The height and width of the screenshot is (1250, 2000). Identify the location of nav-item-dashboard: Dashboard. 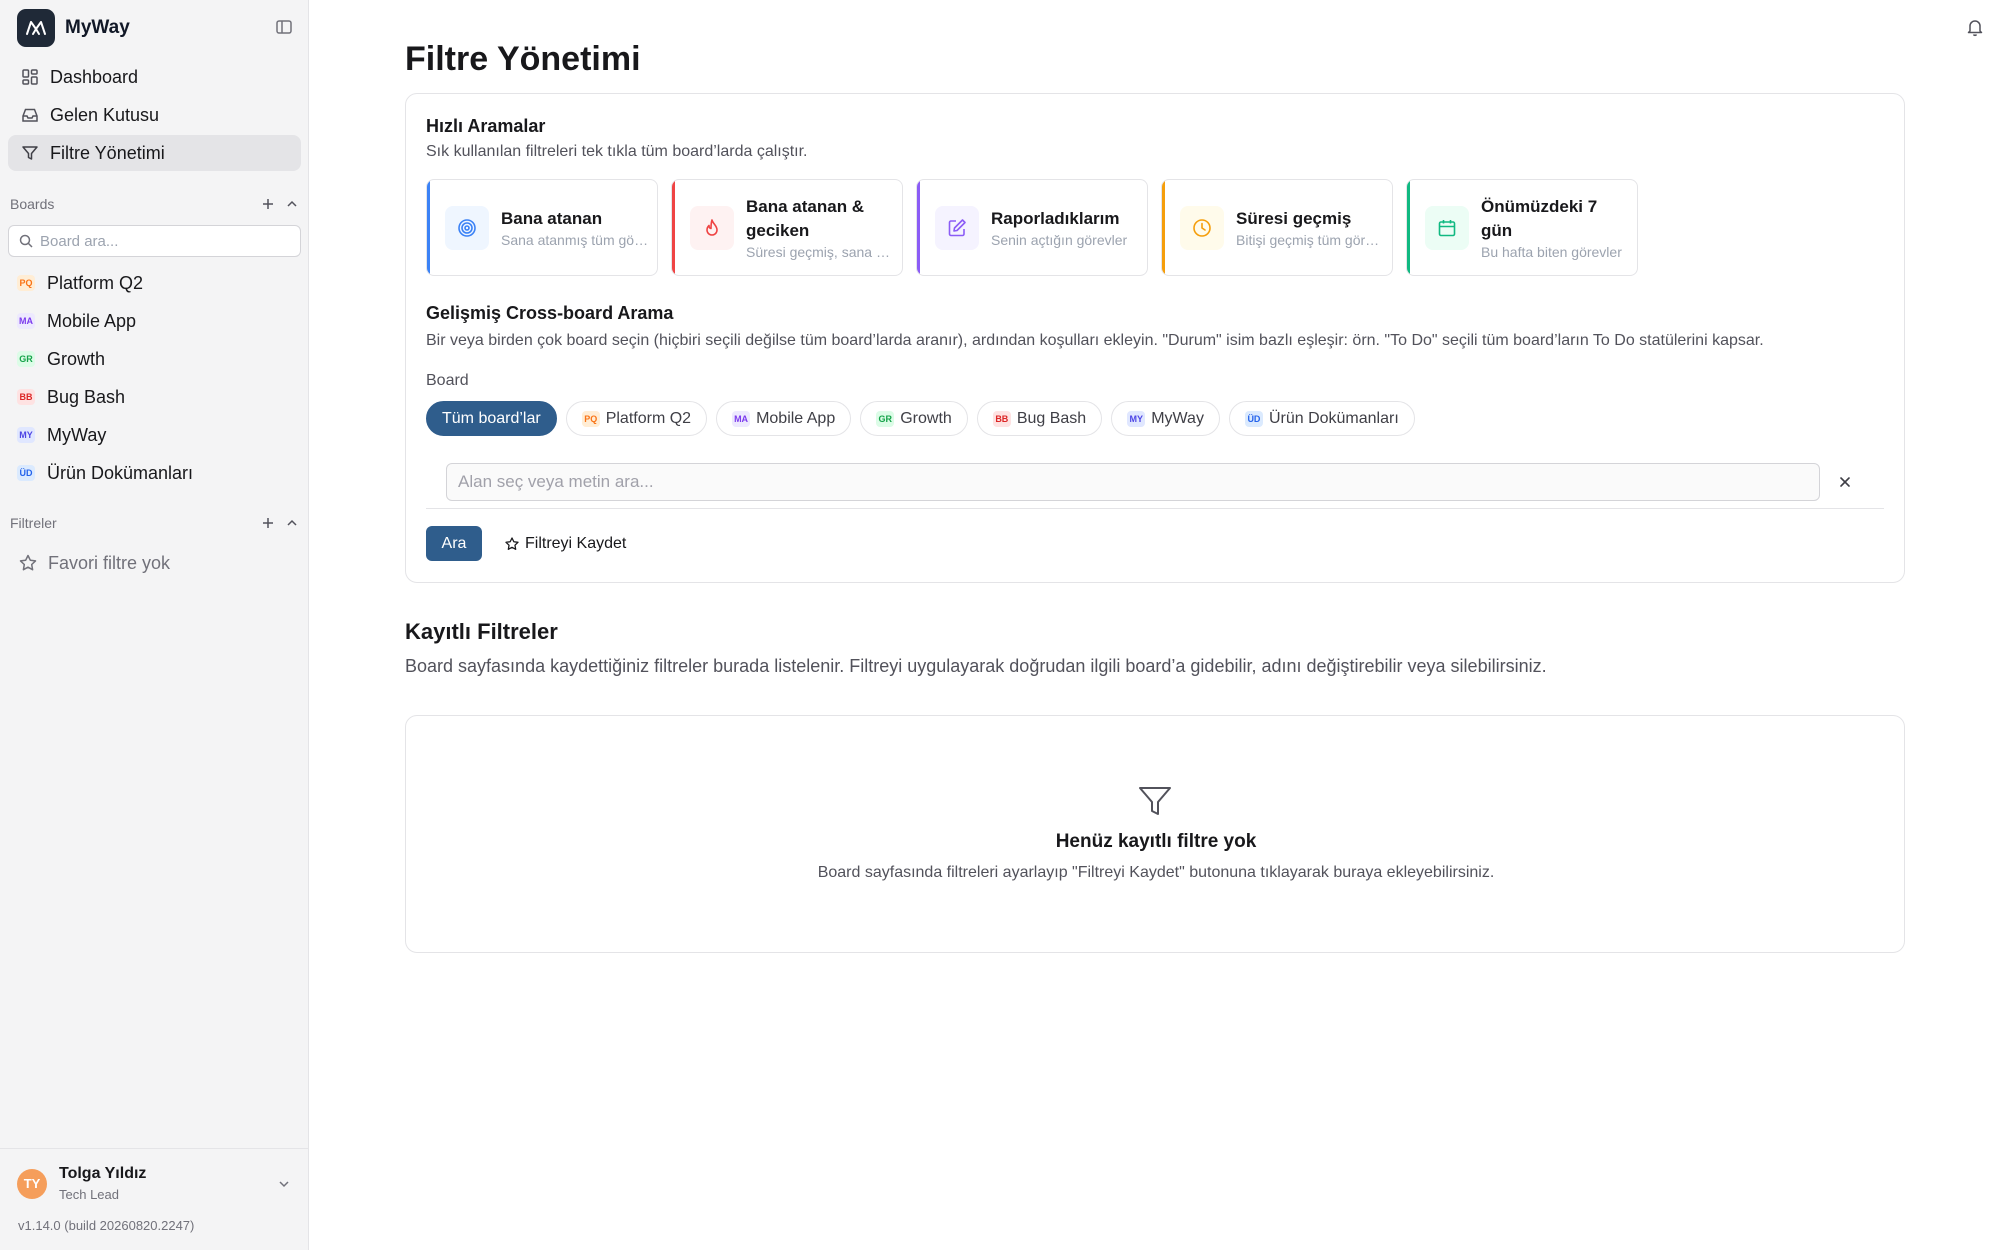
(154, 77).